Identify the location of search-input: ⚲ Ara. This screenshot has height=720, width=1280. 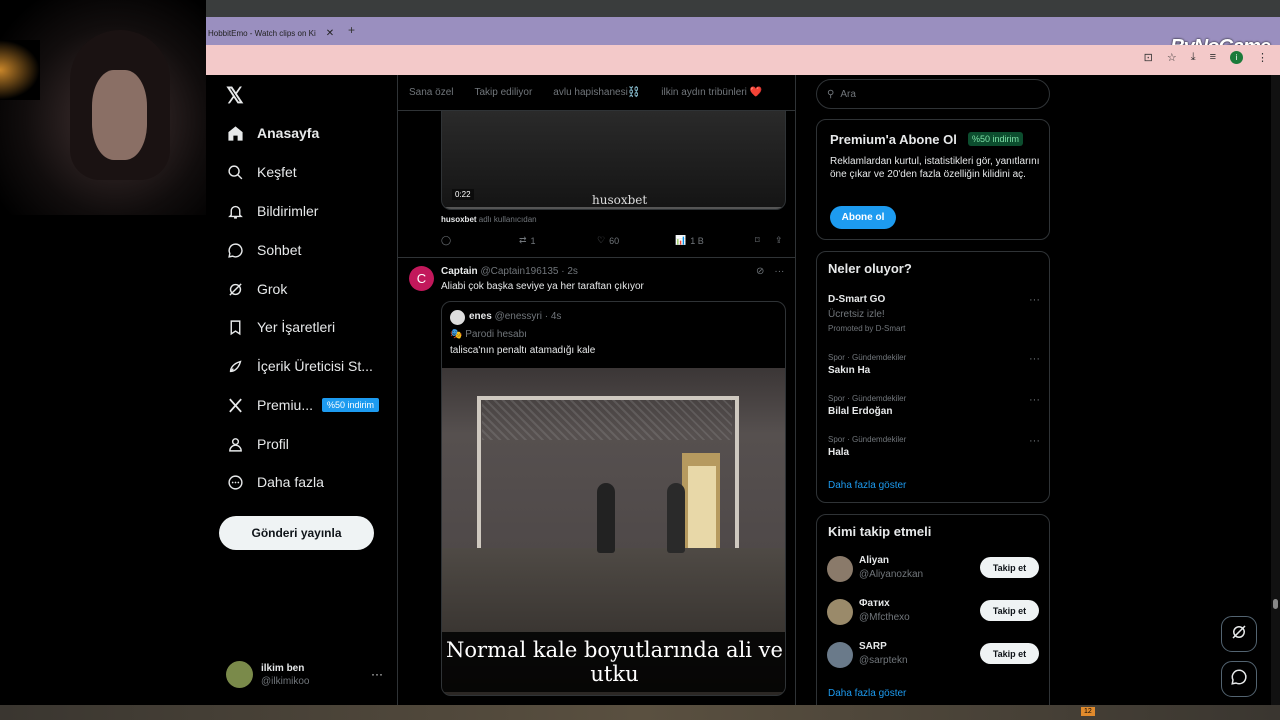
(933, 94).